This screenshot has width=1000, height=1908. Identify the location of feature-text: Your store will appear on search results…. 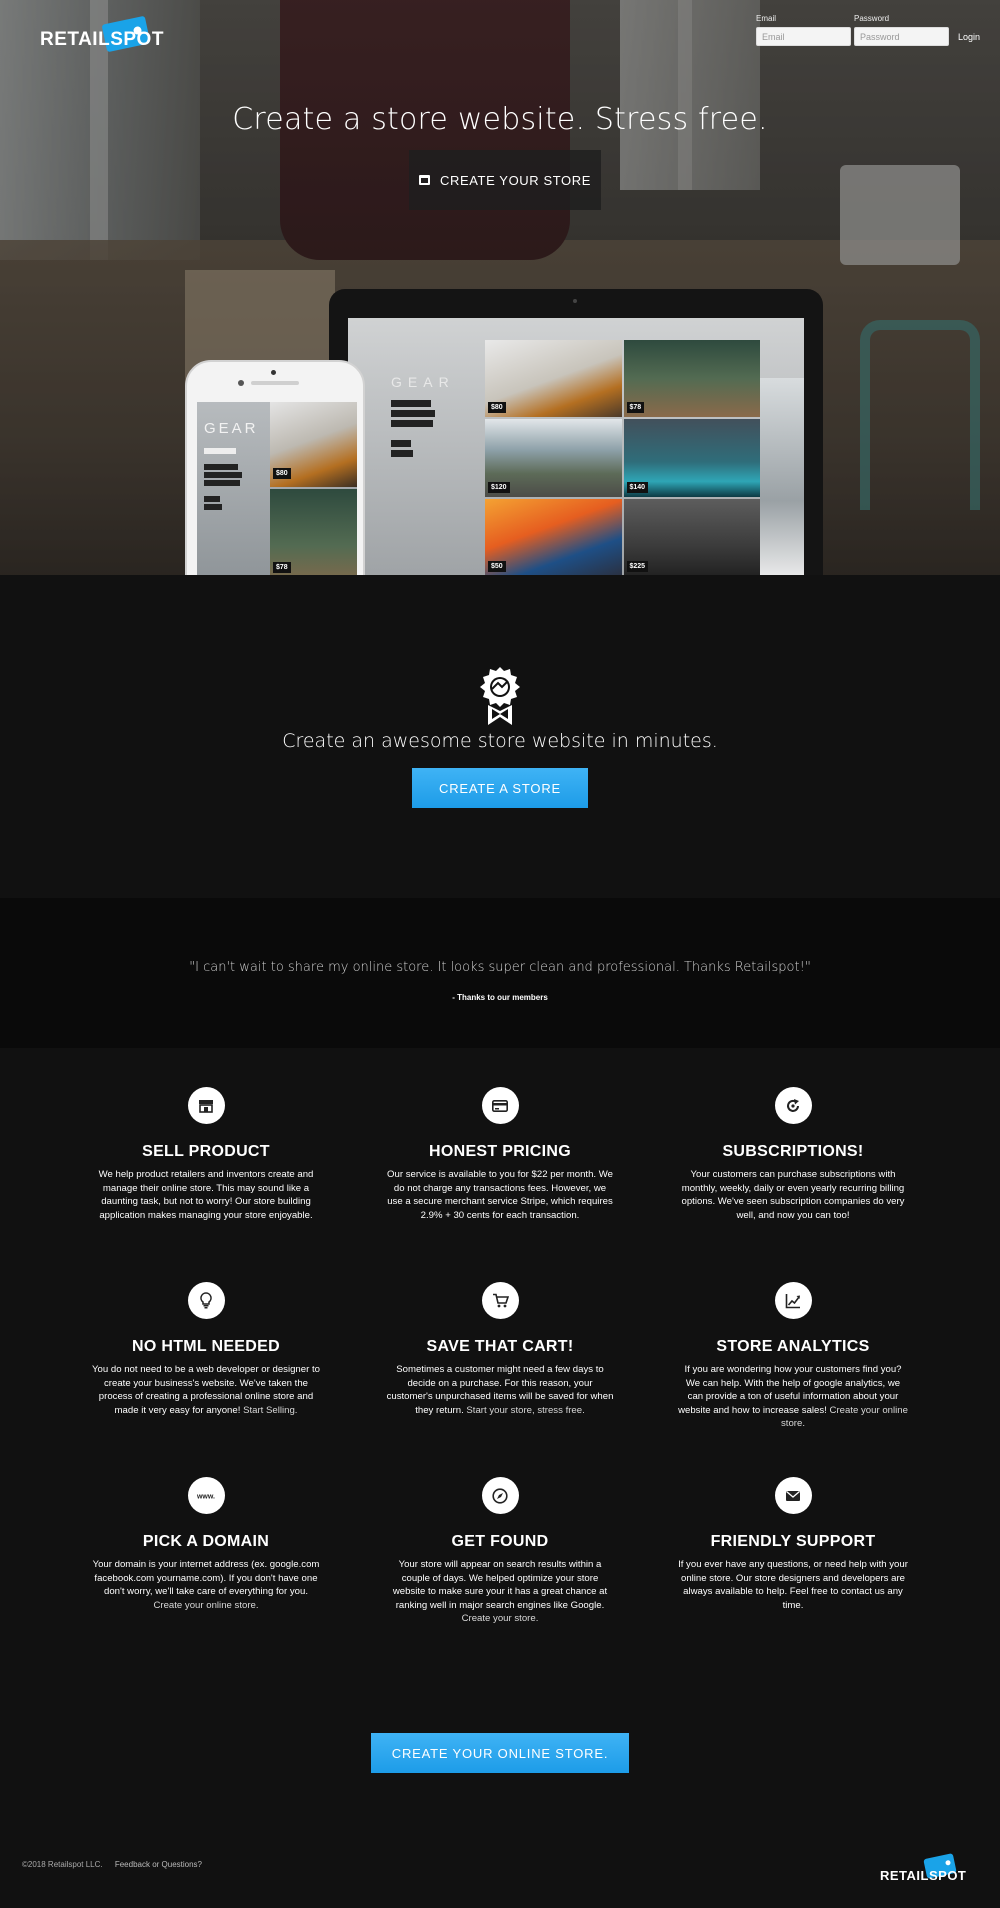
(500, 1591).